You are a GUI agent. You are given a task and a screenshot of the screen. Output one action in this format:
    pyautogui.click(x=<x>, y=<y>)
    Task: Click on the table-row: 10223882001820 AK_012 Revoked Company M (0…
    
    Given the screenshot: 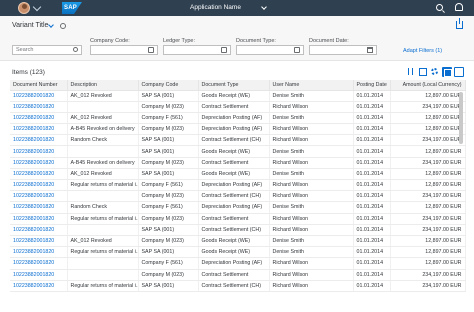 What is the action you would take?
    pyautogui.click(x=238, y=241)
    